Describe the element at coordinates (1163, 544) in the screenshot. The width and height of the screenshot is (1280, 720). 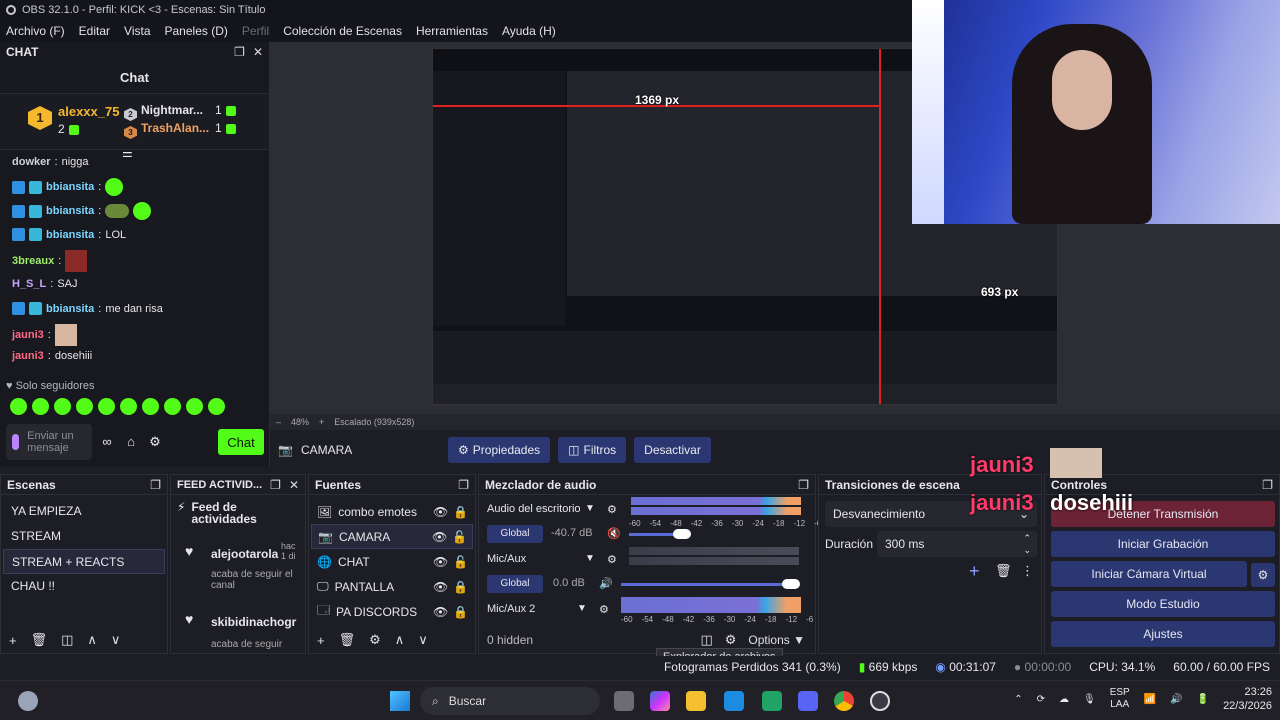
I see `start-recording-button: Iniciar Grabación` at that location.